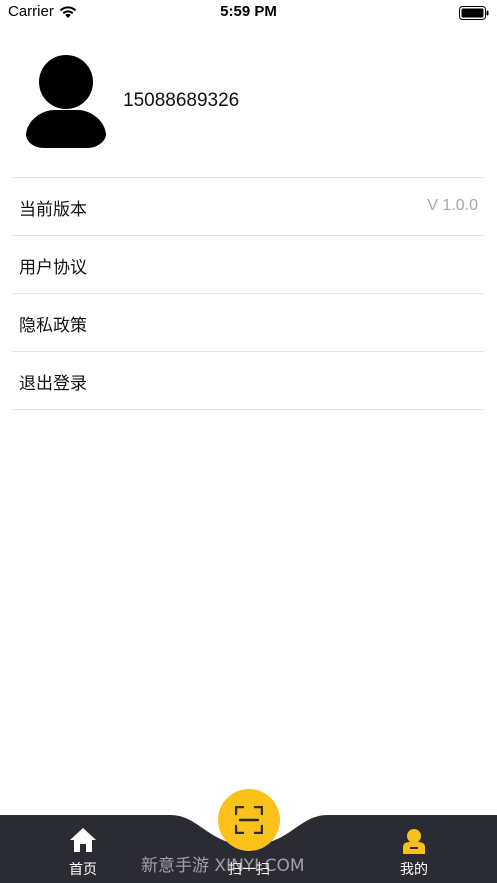 The height and width of the screenshot is (883, 497). I want to click on tab-scan-label: 扫一扫, so click(249, 869).